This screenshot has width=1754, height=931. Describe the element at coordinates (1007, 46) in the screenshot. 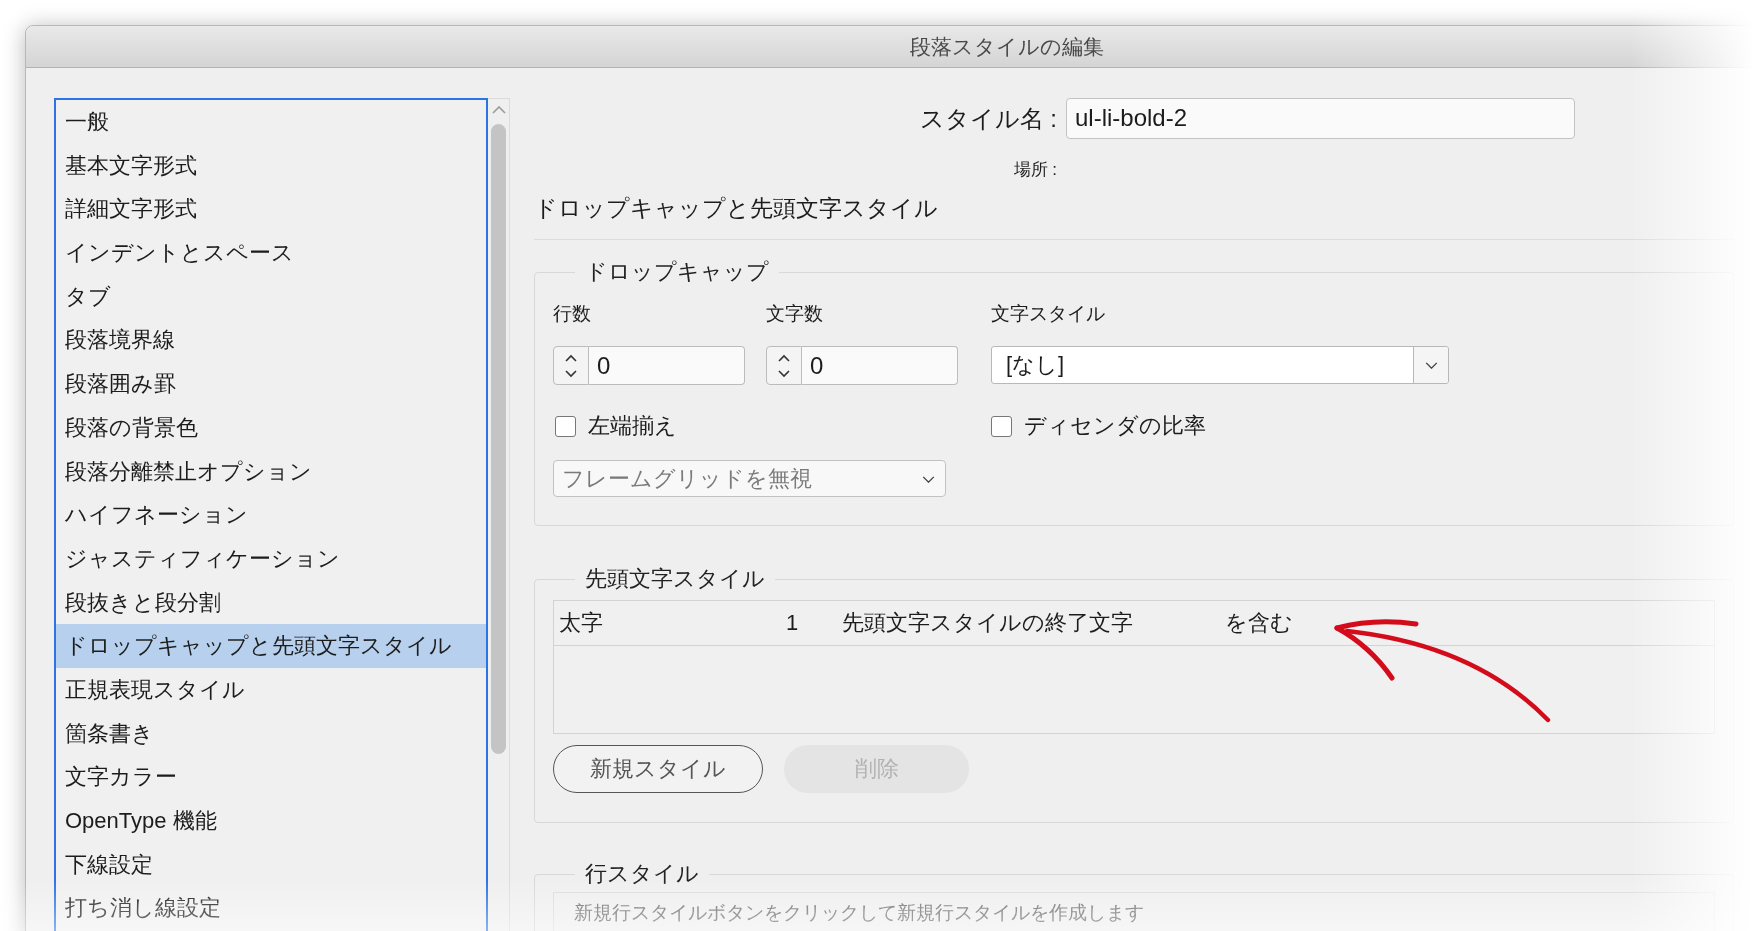

I see `window-title: 段落スタイルの編集` at that location.